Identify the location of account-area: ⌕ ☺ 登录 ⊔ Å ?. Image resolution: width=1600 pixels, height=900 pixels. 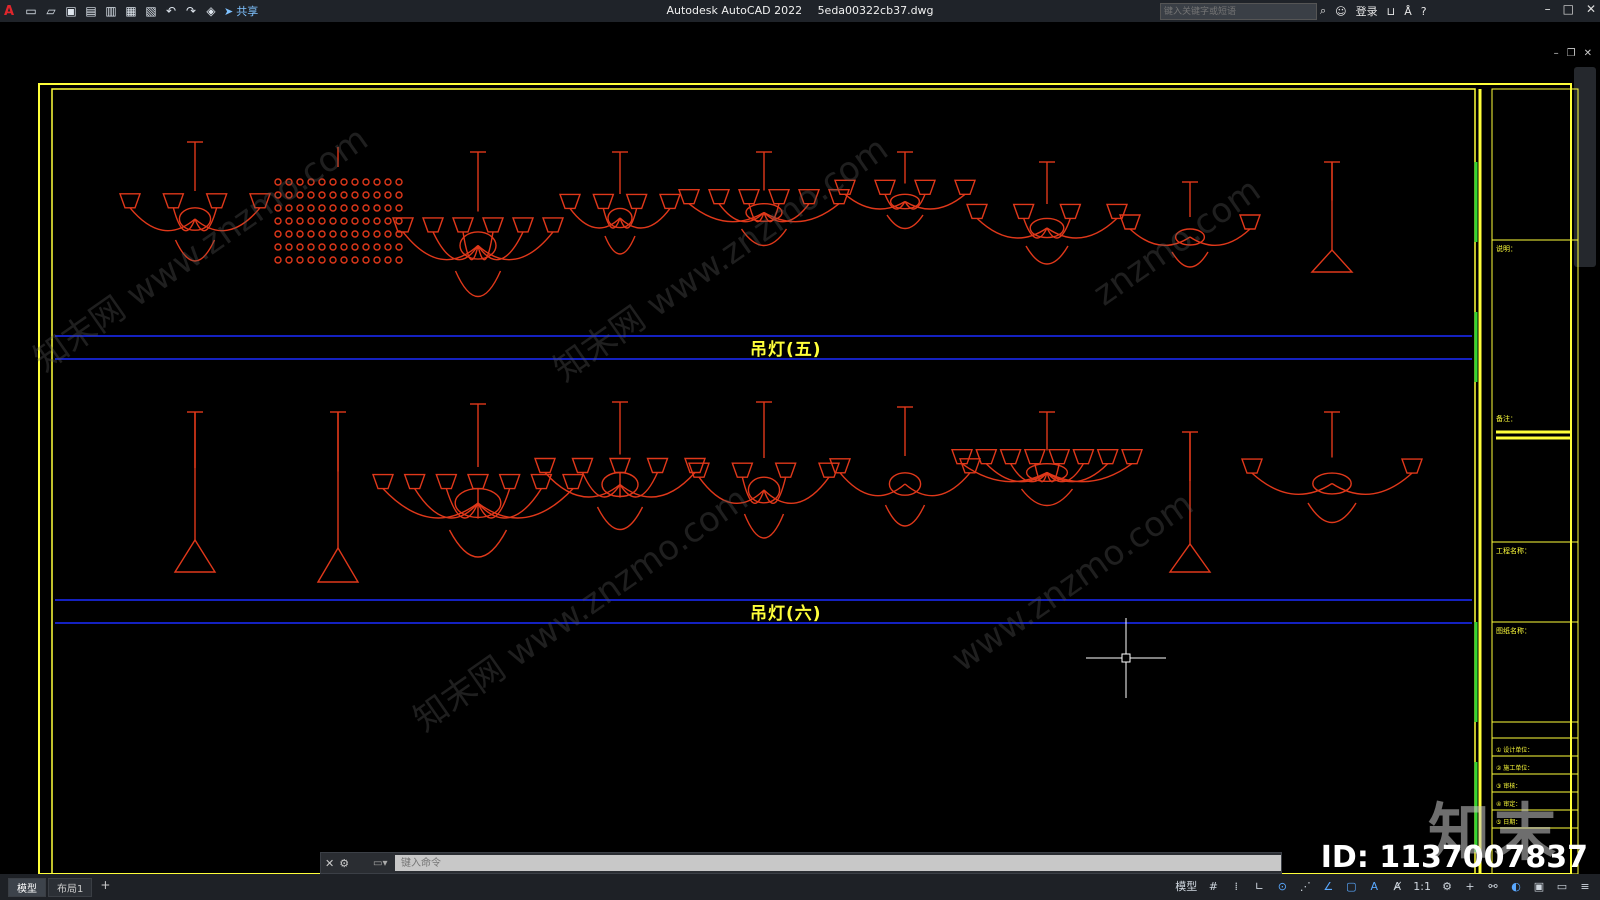
(1373, 11).